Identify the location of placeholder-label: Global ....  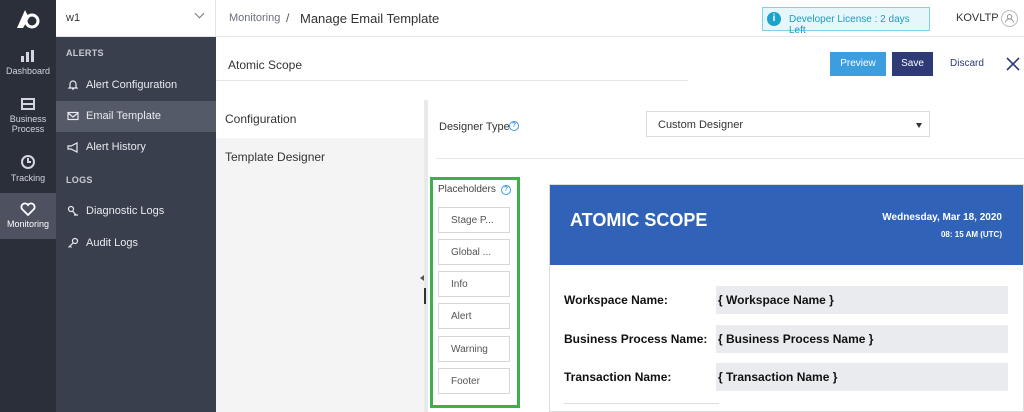
(471, 252).